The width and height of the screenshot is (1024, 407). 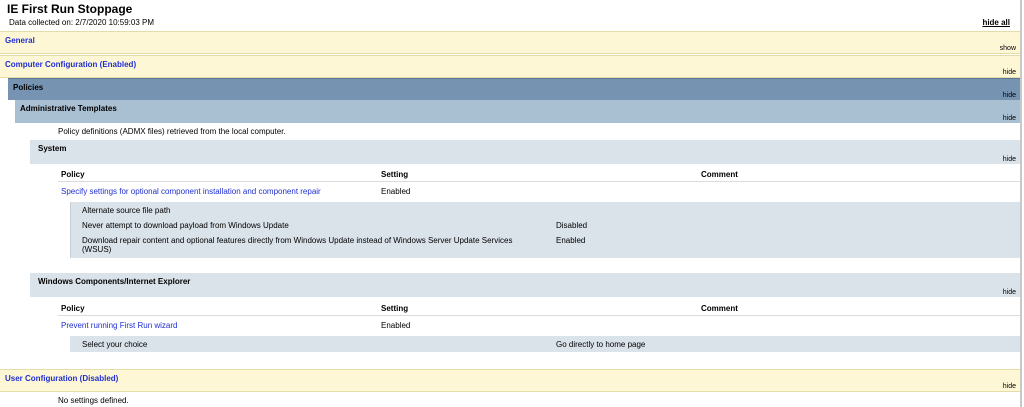 What do you see at coordinates (73, 174) in the screenshot?
I see `system-col-policy: Policy` at bounding box center [73, 174].